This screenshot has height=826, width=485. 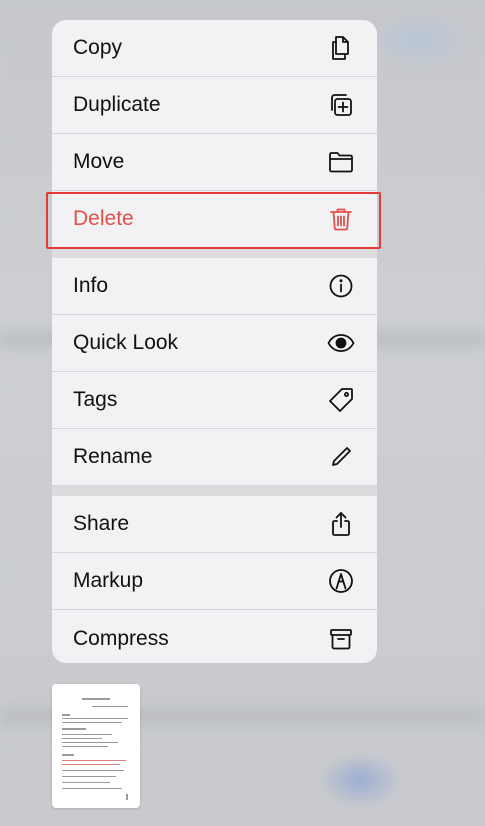 What do you see at coordinates (126, 342) in the screenshot?
I see `menu-item-label: Quick Look` at bounding box center [126, 342].